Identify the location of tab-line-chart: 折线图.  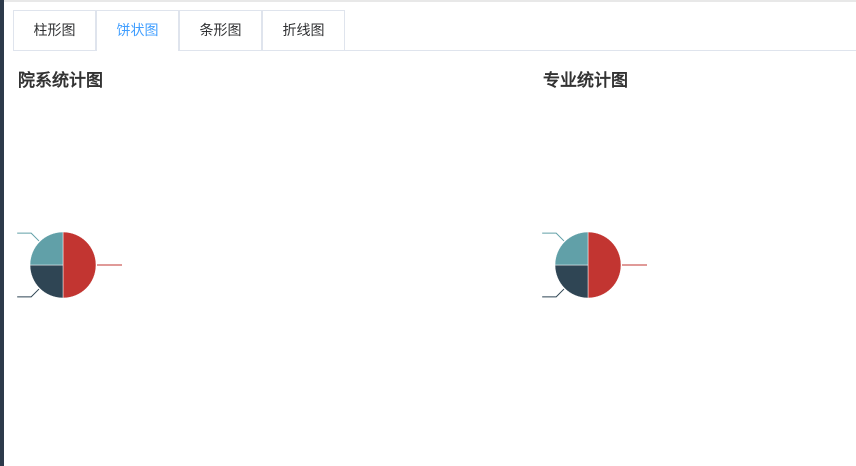
(303, 30).